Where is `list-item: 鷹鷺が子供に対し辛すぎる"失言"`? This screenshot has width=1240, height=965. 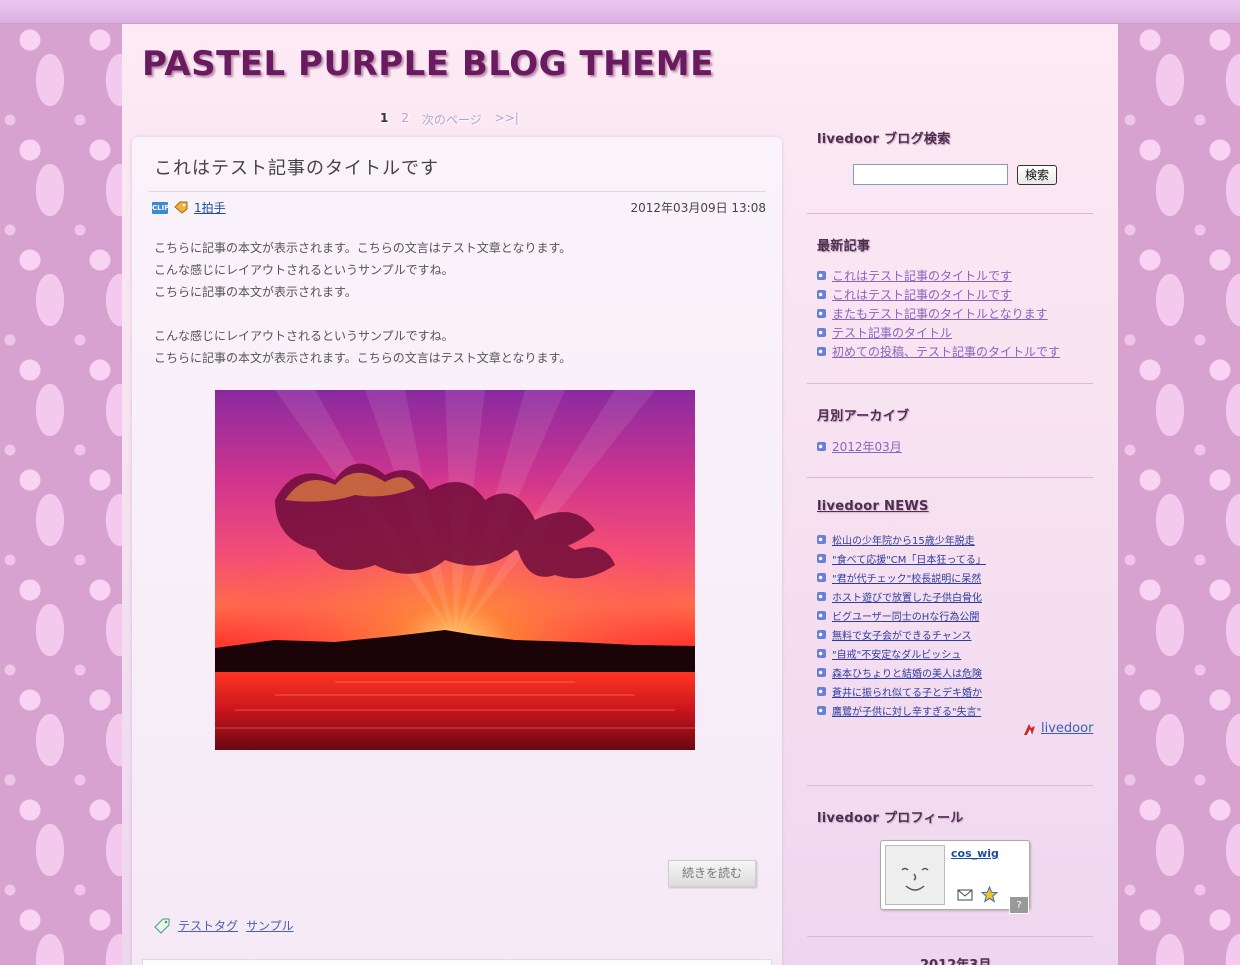 list-item: 鷹鷺が子供に対し辛すぎる"失言" is located at coordinates (901, 710).